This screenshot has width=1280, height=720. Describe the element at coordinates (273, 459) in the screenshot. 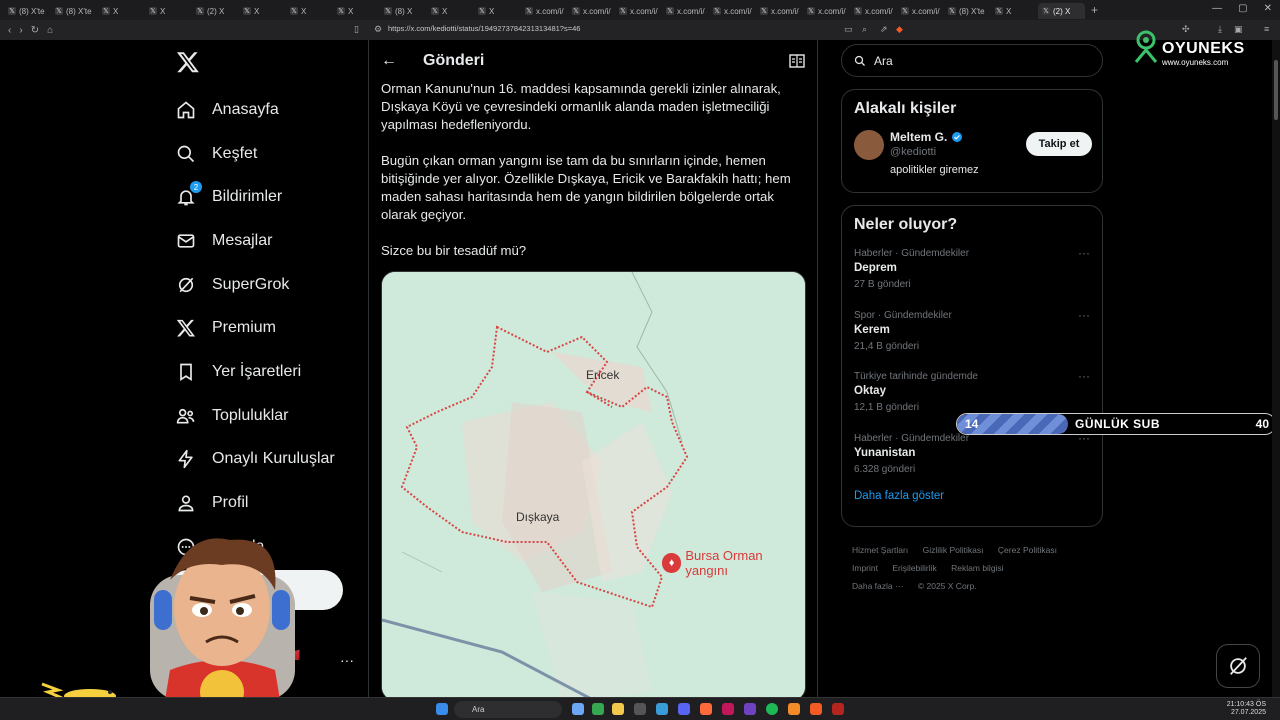

I see `nav-label: Onaylı Kuruluşlar` at that location.